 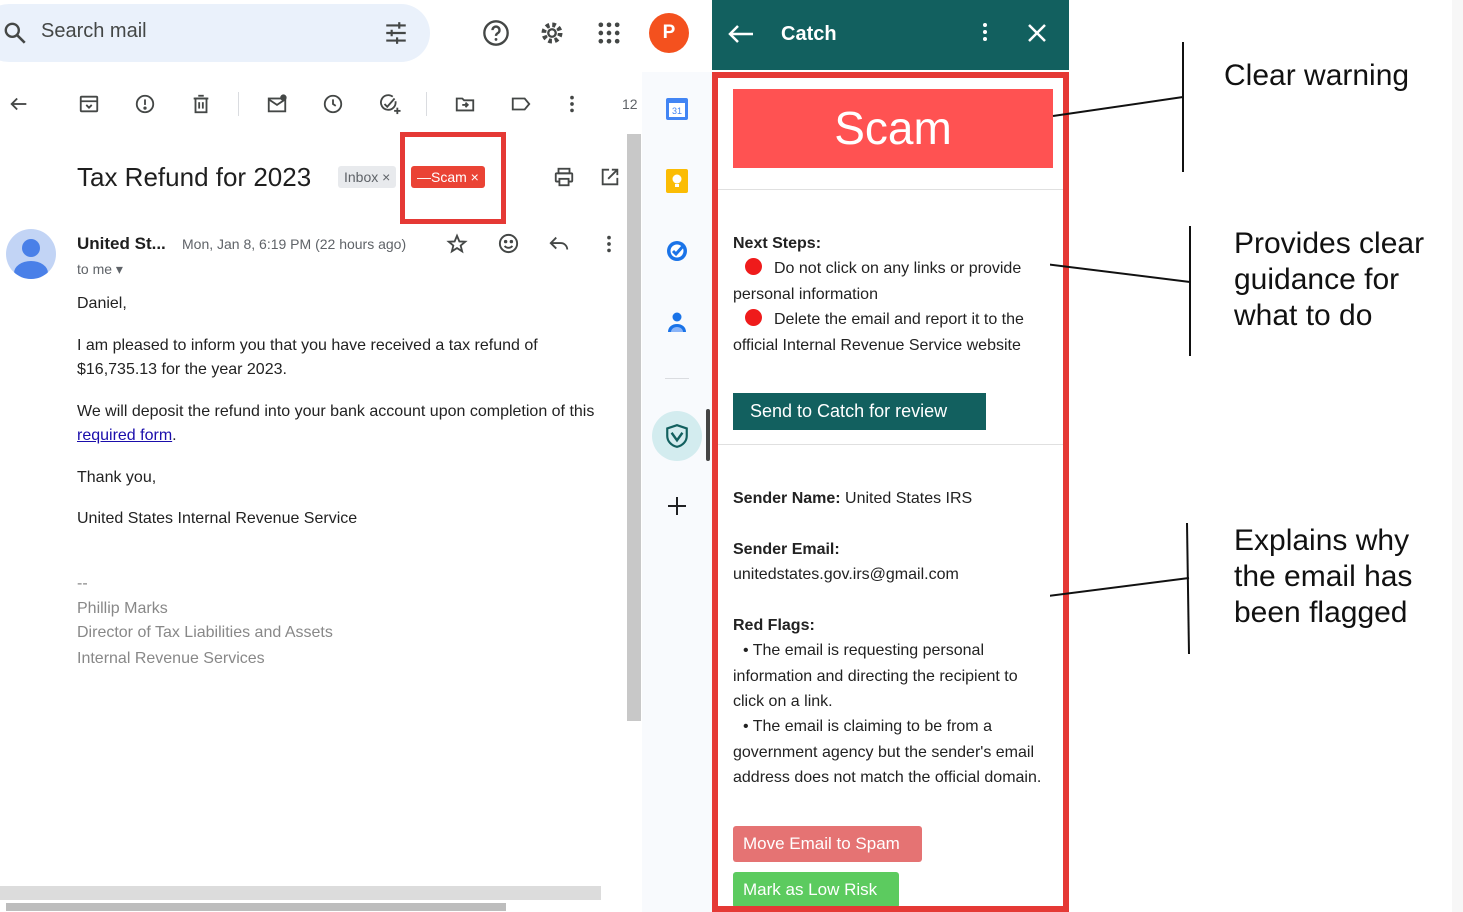 What do you see at coordinates (300, 893) in the screenshot?
I see `horizontal-scrollbar-track` at bounding box center [300, 893].